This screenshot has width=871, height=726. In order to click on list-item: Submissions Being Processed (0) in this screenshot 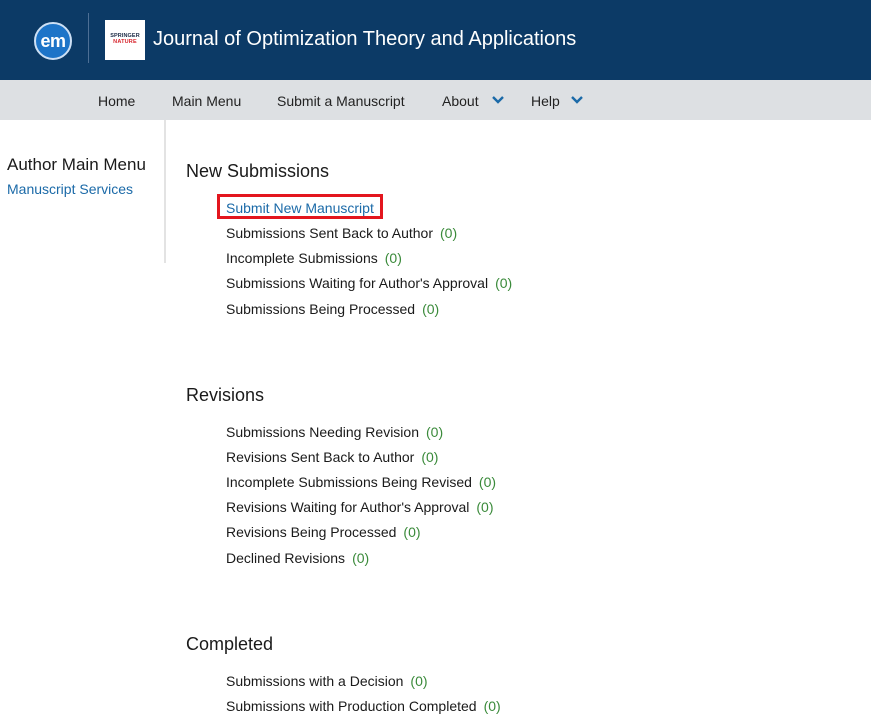, I will do `click(332, 309)`.